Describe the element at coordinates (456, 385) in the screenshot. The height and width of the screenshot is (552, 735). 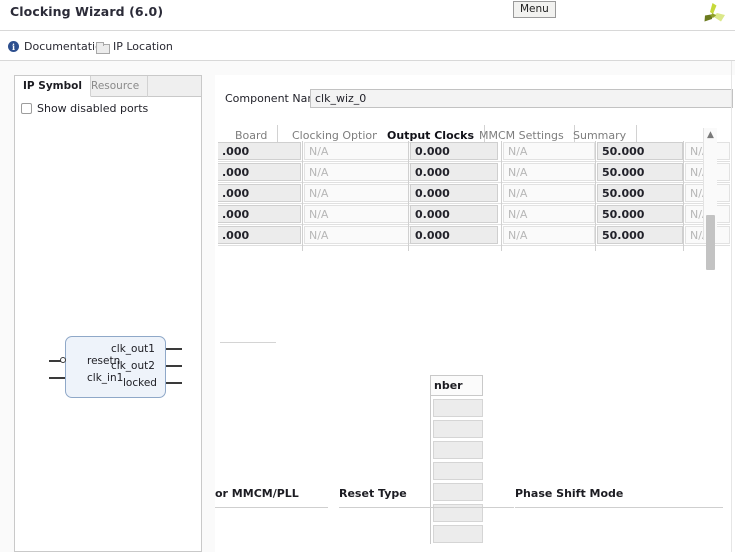
I see `secondary-table-header: nber` at that location.